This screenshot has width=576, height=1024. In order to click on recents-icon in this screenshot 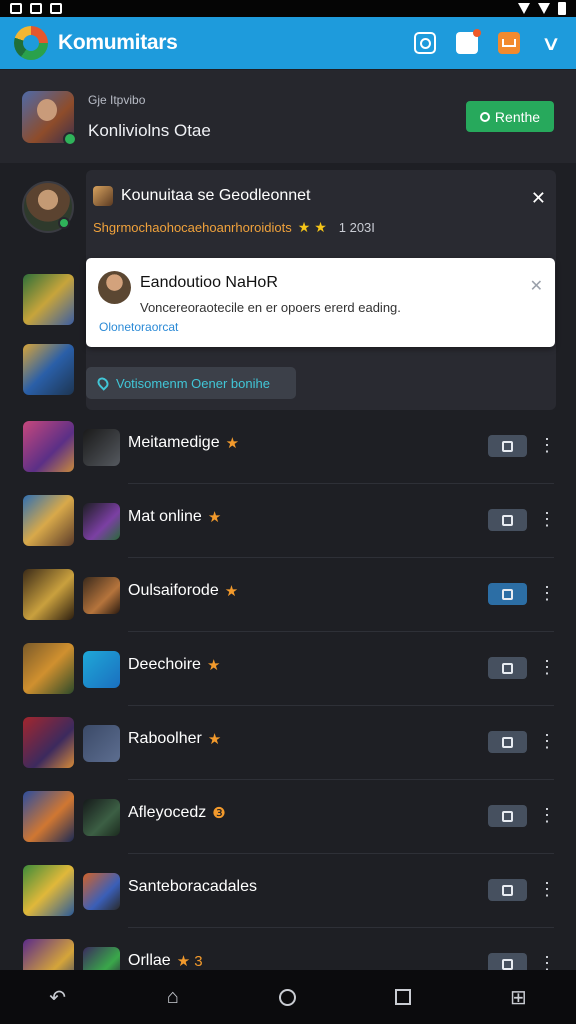, I will do `click(403, 997)`.